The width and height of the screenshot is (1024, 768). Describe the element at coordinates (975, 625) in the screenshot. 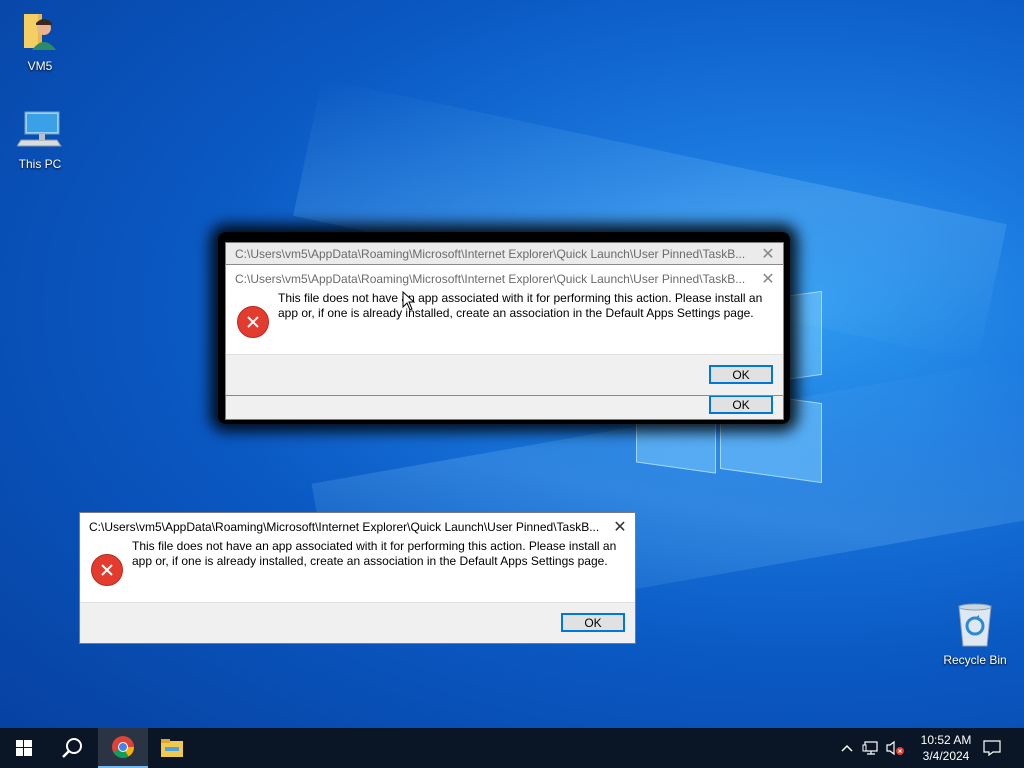

I see `recycle-bin-icon` at that location.